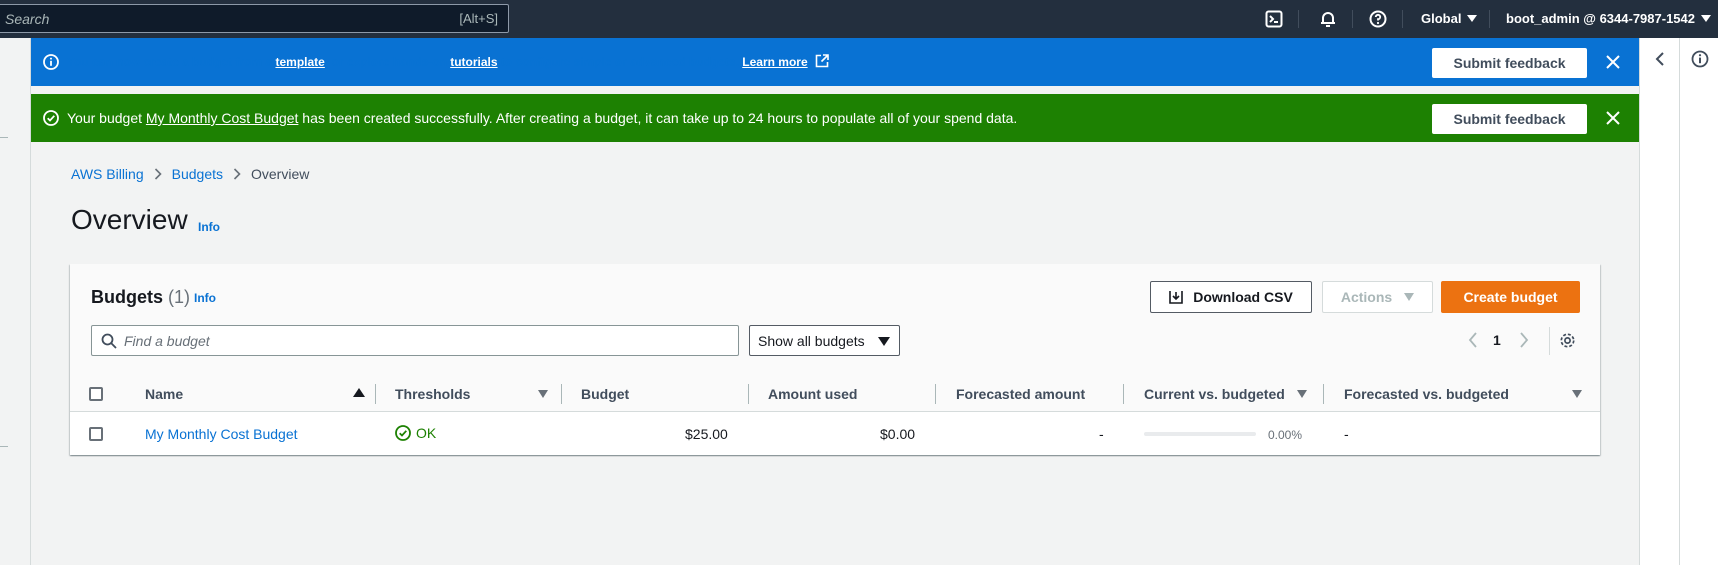  I want to click on info-text: You can now create a budget from a, so click(171, 62).